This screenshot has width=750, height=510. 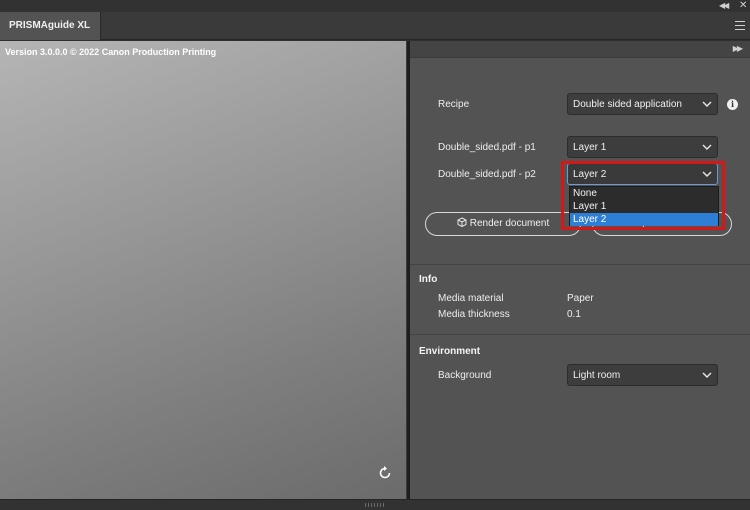 I want to click on tab-prismaguide: PRISMAguide XL, so click(x=50, y=26).